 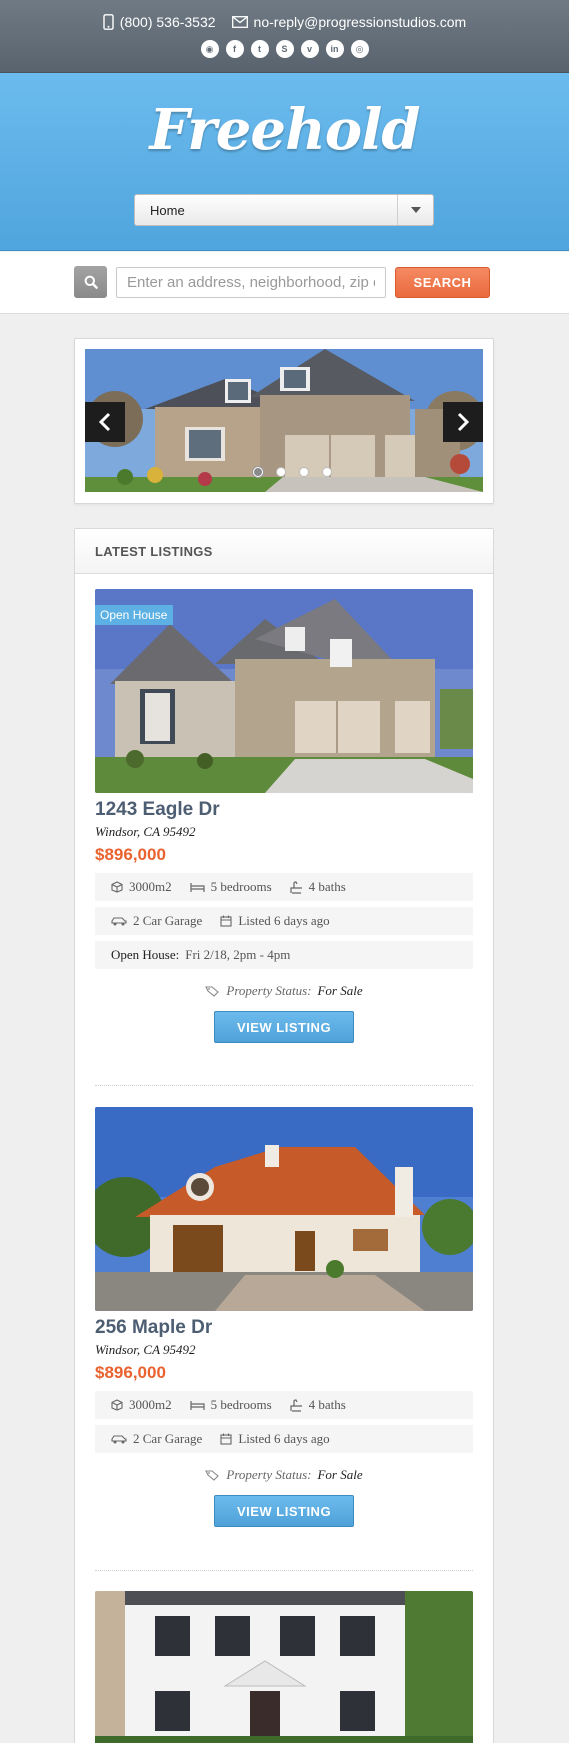 I want to click on chevron-right-icon, so click(x=463, y=422).